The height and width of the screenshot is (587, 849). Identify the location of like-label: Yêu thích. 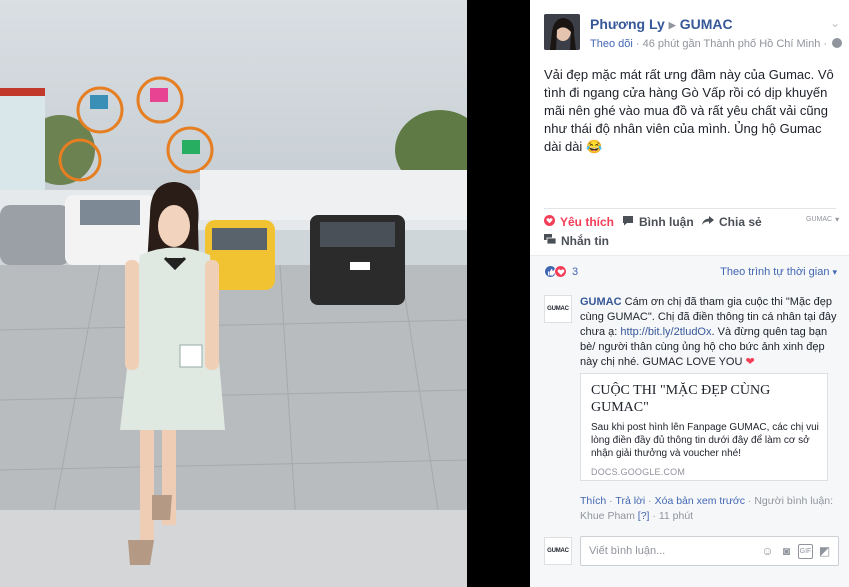
(587, 222).